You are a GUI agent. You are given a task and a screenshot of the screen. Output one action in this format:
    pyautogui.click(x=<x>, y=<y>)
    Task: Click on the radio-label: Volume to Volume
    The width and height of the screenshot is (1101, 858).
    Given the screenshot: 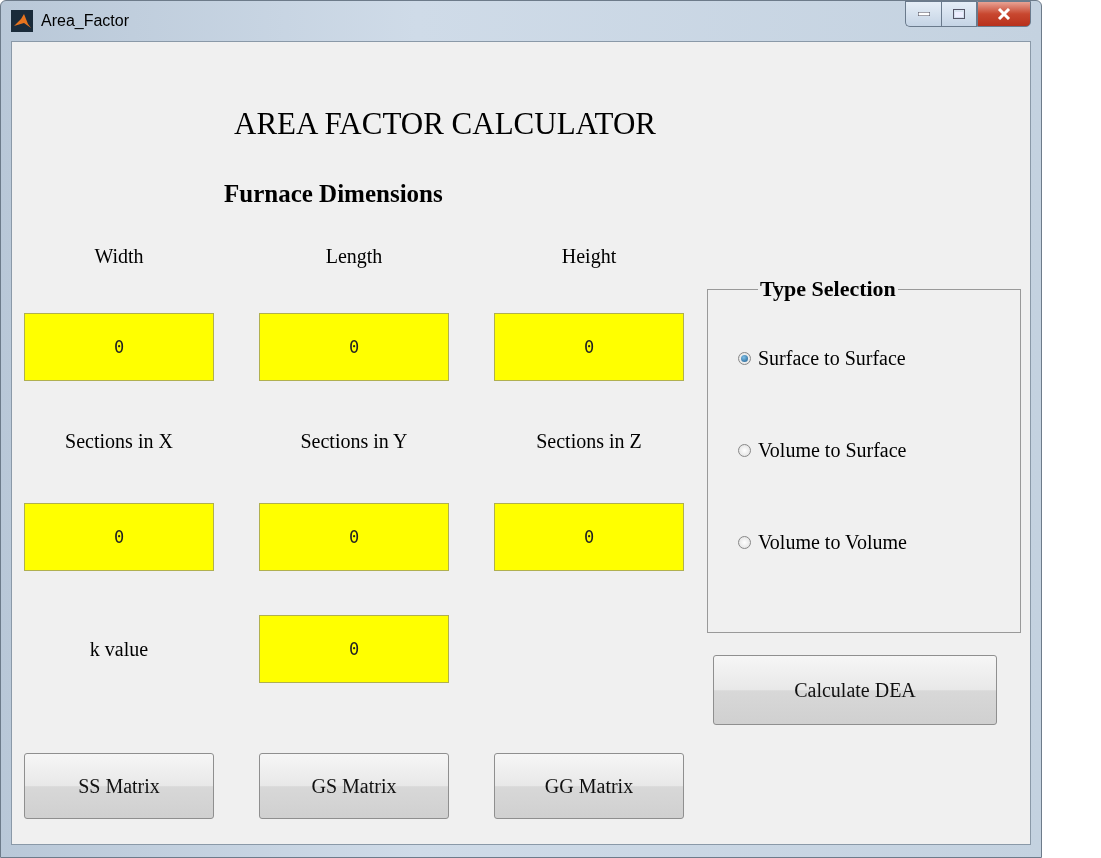 What is the action you would take?
    pyautogui.click(x=832, y=542)
    